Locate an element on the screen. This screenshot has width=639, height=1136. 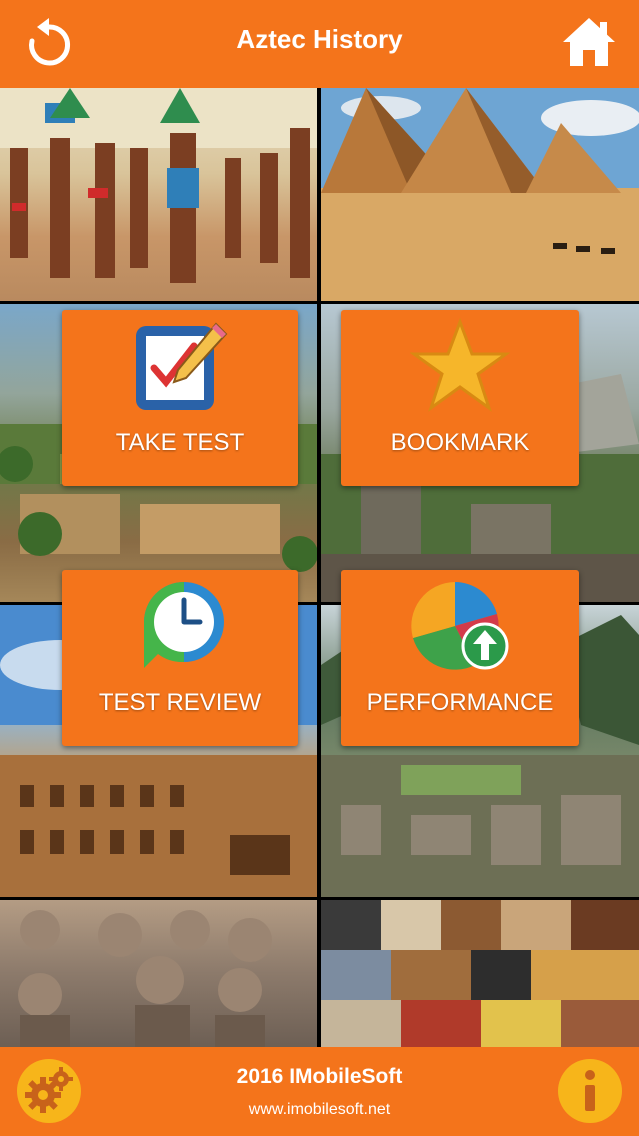
aztec-procession-image is located at coordinates (158, 194).